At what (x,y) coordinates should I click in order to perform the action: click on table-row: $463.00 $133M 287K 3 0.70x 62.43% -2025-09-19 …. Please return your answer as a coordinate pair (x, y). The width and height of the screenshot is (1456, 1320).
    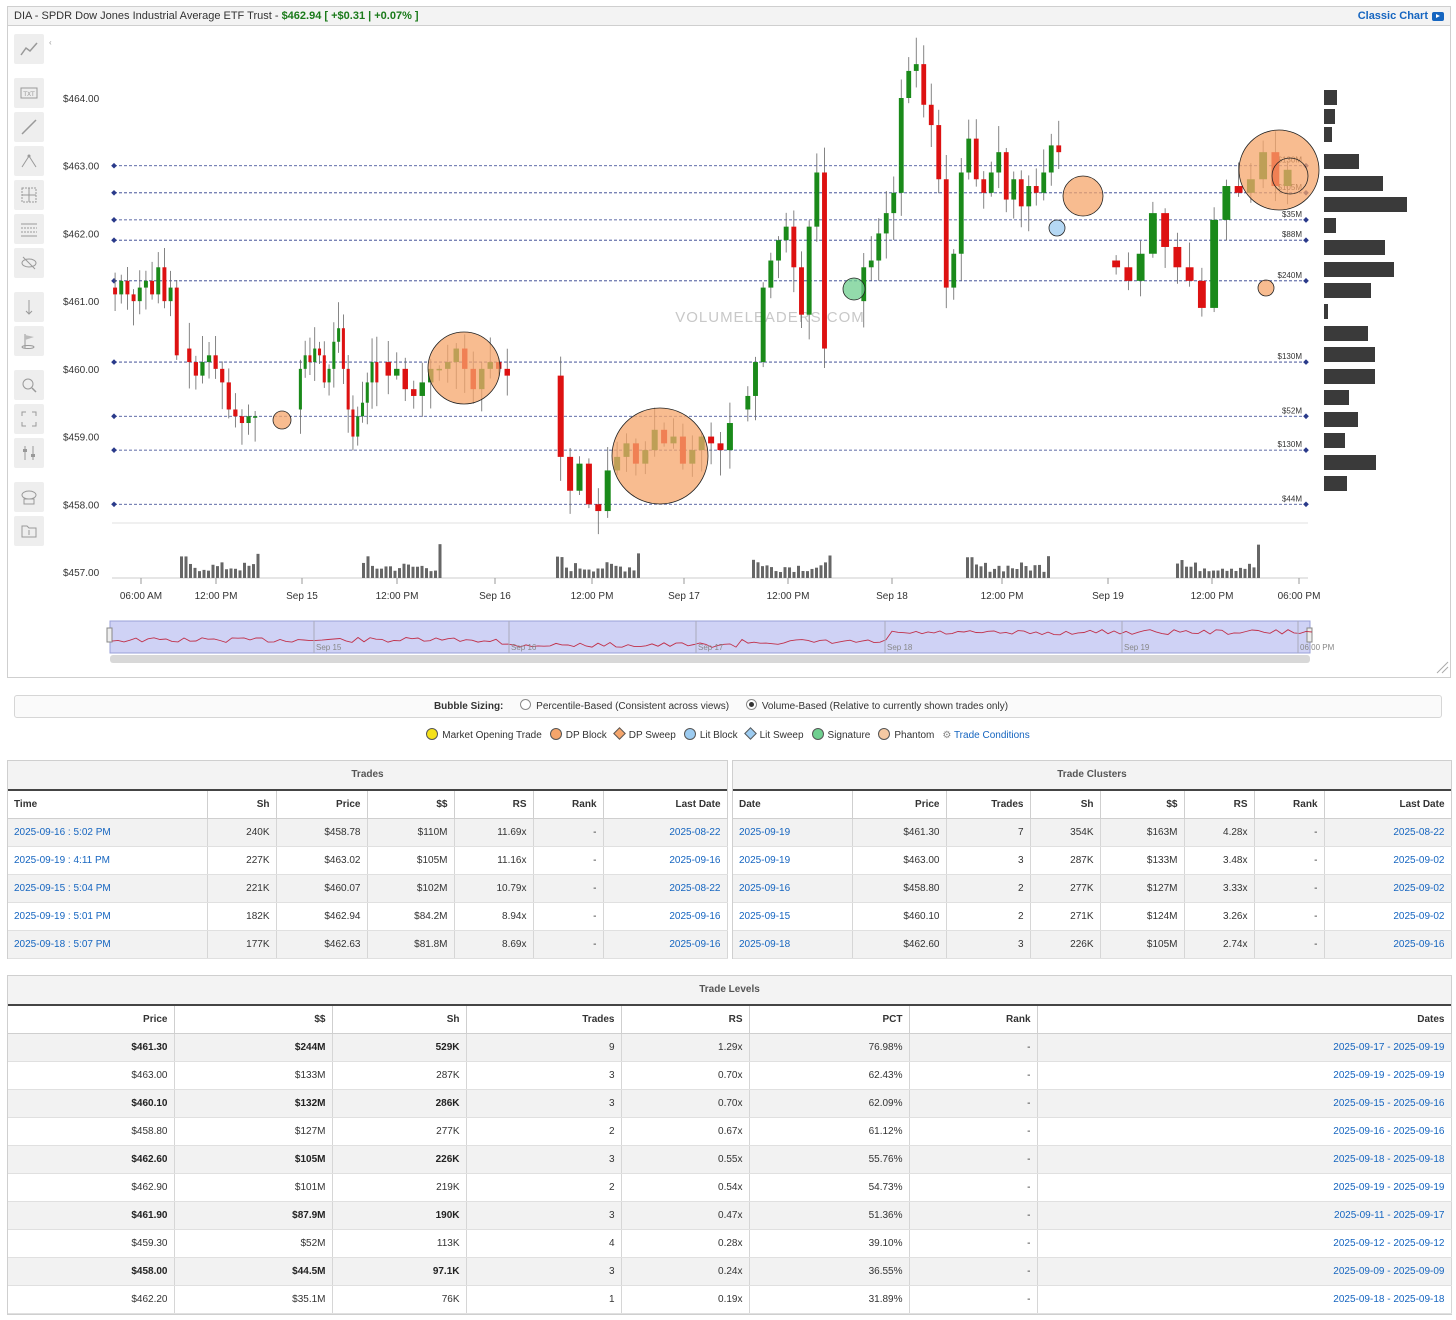
    Looking at the image, I should click on (730, 1075).